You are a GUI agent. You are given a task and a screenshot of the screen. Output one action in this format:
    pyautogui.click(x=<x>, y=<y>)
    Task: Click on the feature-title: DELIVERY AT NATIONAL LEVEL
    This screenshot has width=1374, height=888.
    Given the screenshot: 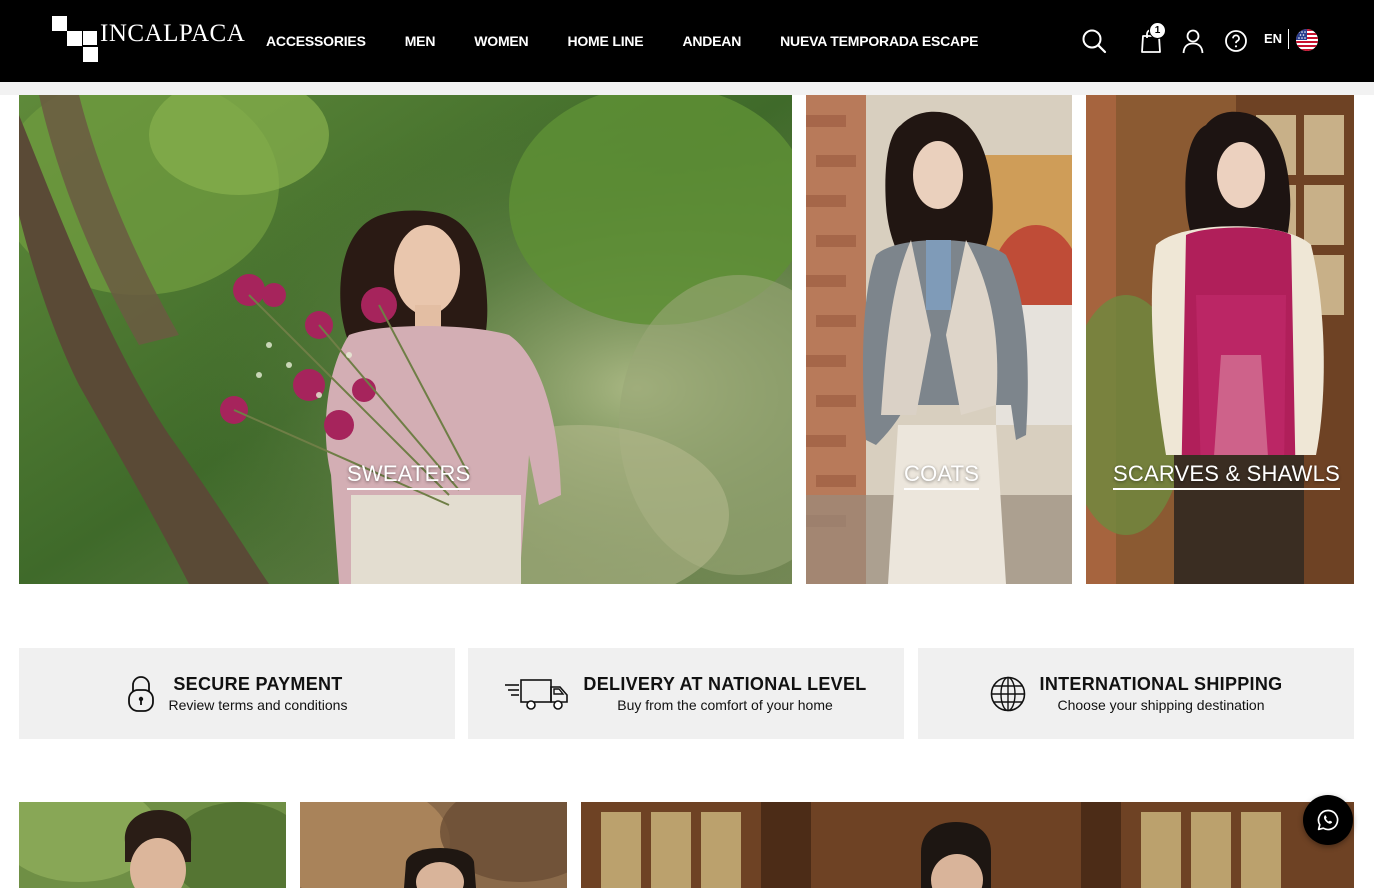 What is the action you would take?
    pyautogui.click(x=725, y=684)
    